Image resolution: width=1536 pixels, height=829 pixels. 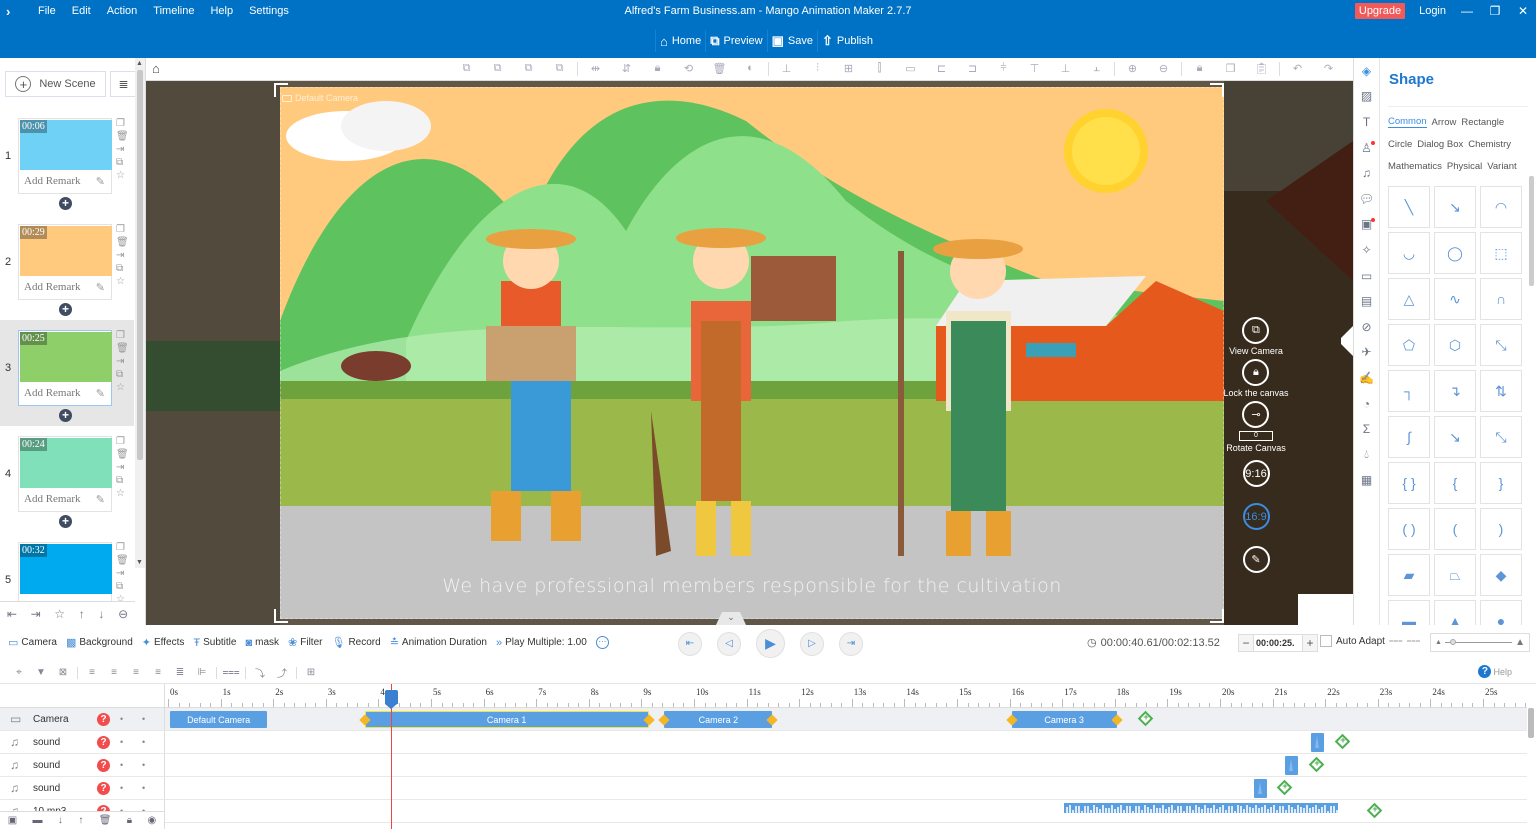 I want to click on scene-duration-stepper: − +, so click(x=1278, y=643).